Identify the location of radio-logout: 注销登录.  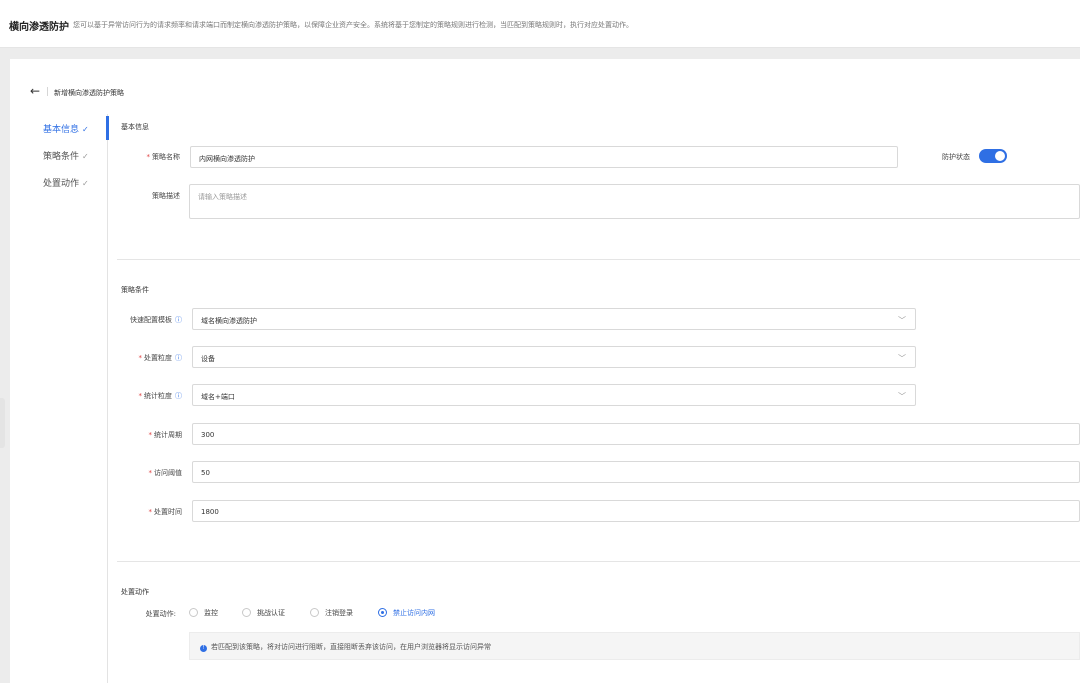
(331, 613).